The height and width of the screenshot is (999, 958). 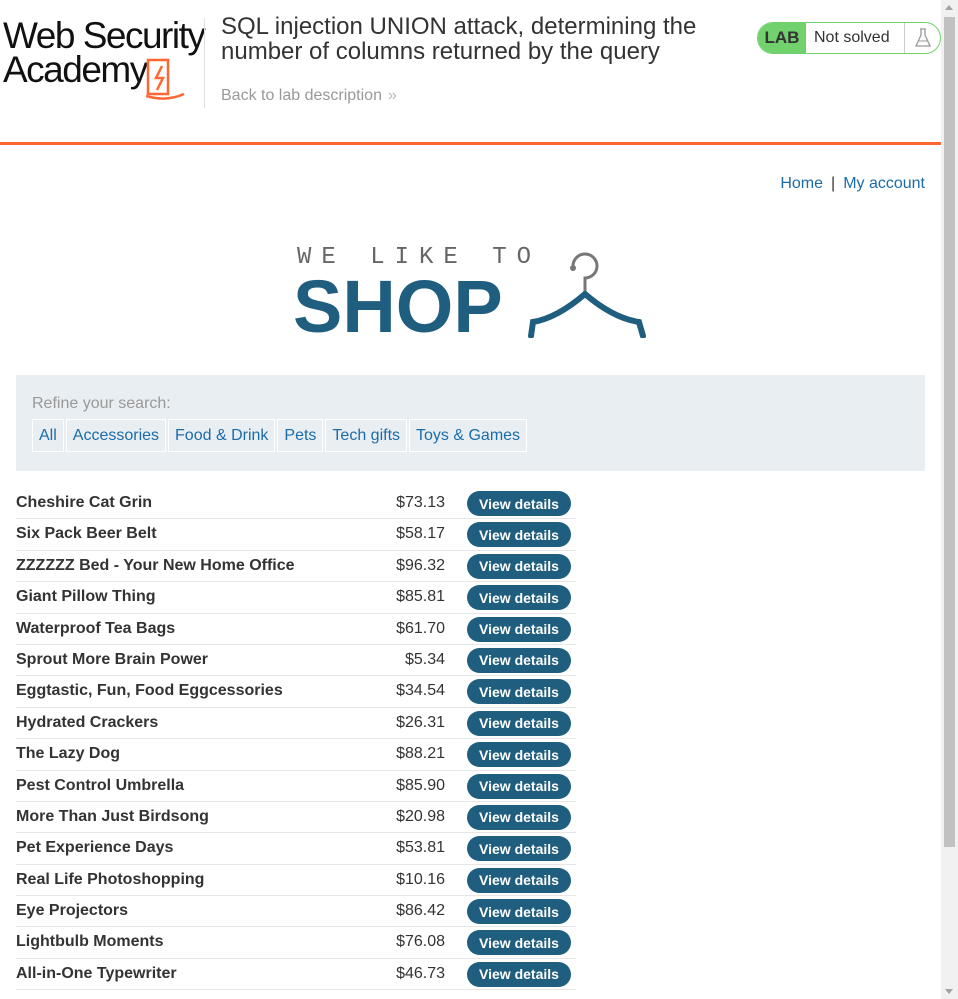 I want to click on product-name: Cheshire Cat Grin, so click(x=84, y=502).